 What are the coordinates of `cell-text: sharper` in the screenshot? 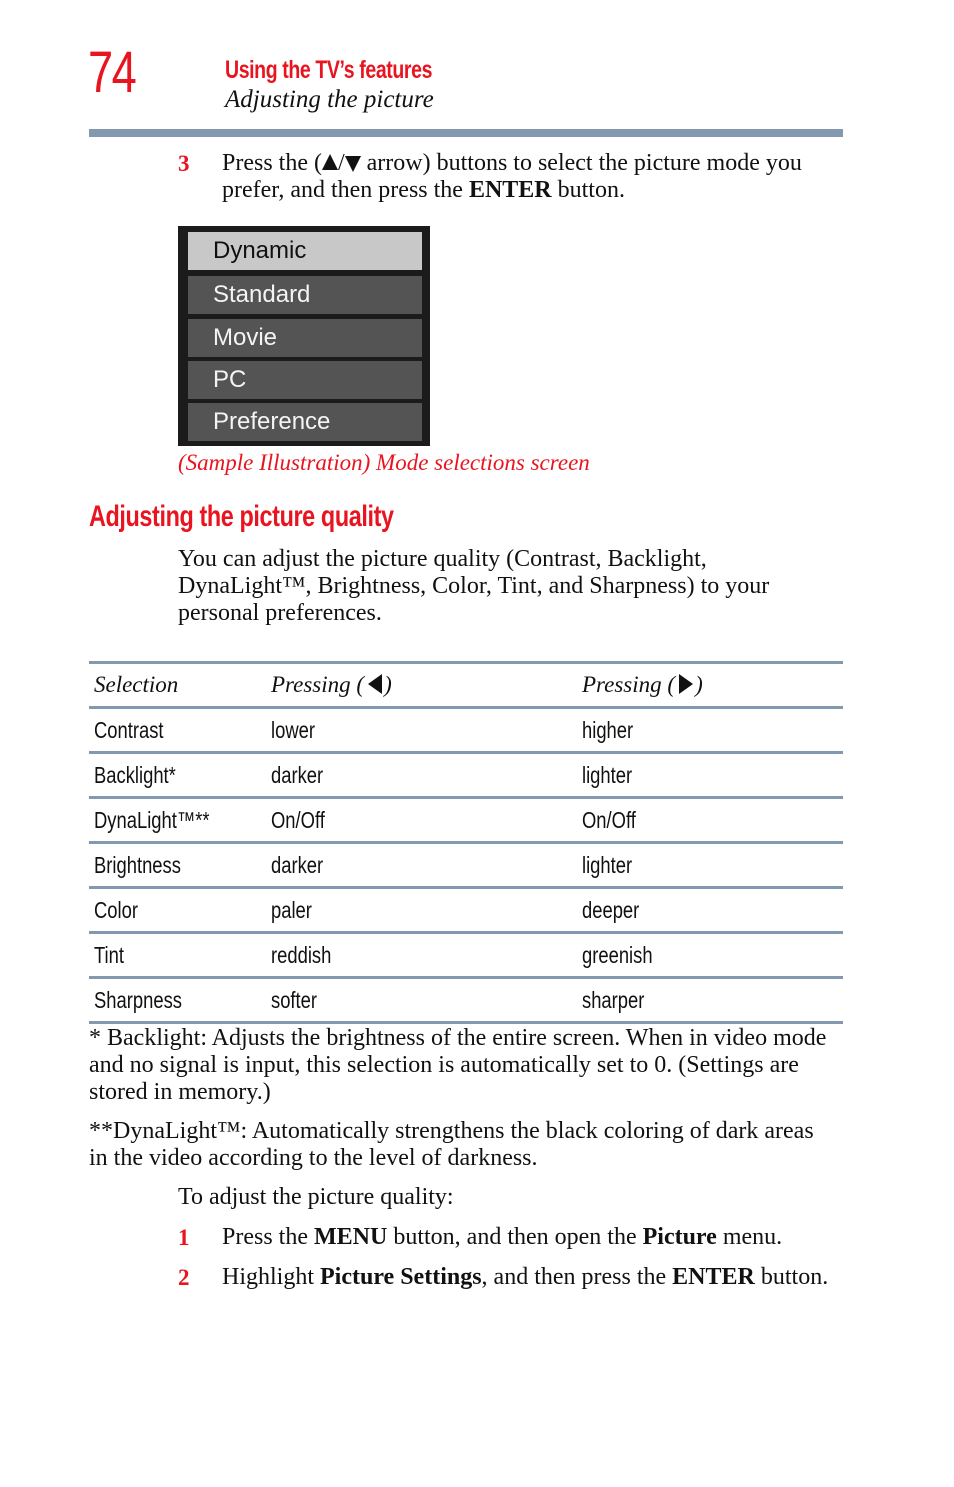 It's located at (613, 999).